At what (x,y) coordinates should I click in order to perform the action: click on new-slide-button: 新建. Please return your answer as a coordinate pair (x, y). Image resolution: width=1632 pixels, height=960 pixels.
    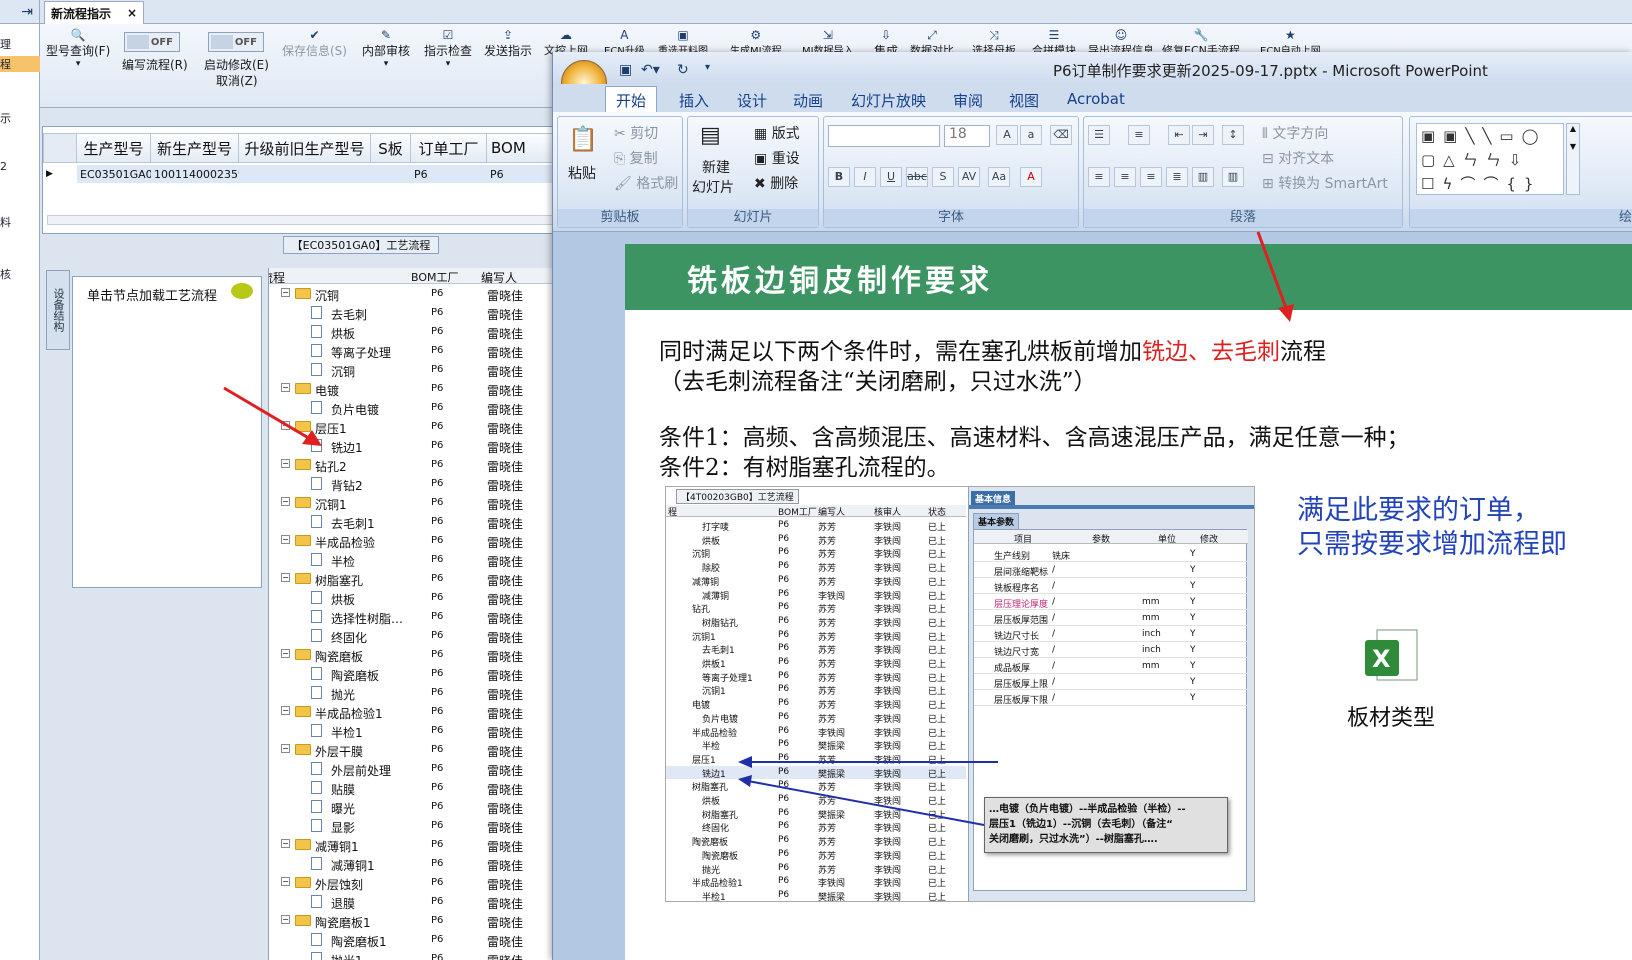
    Looking at the image, I should click on (716, 167).